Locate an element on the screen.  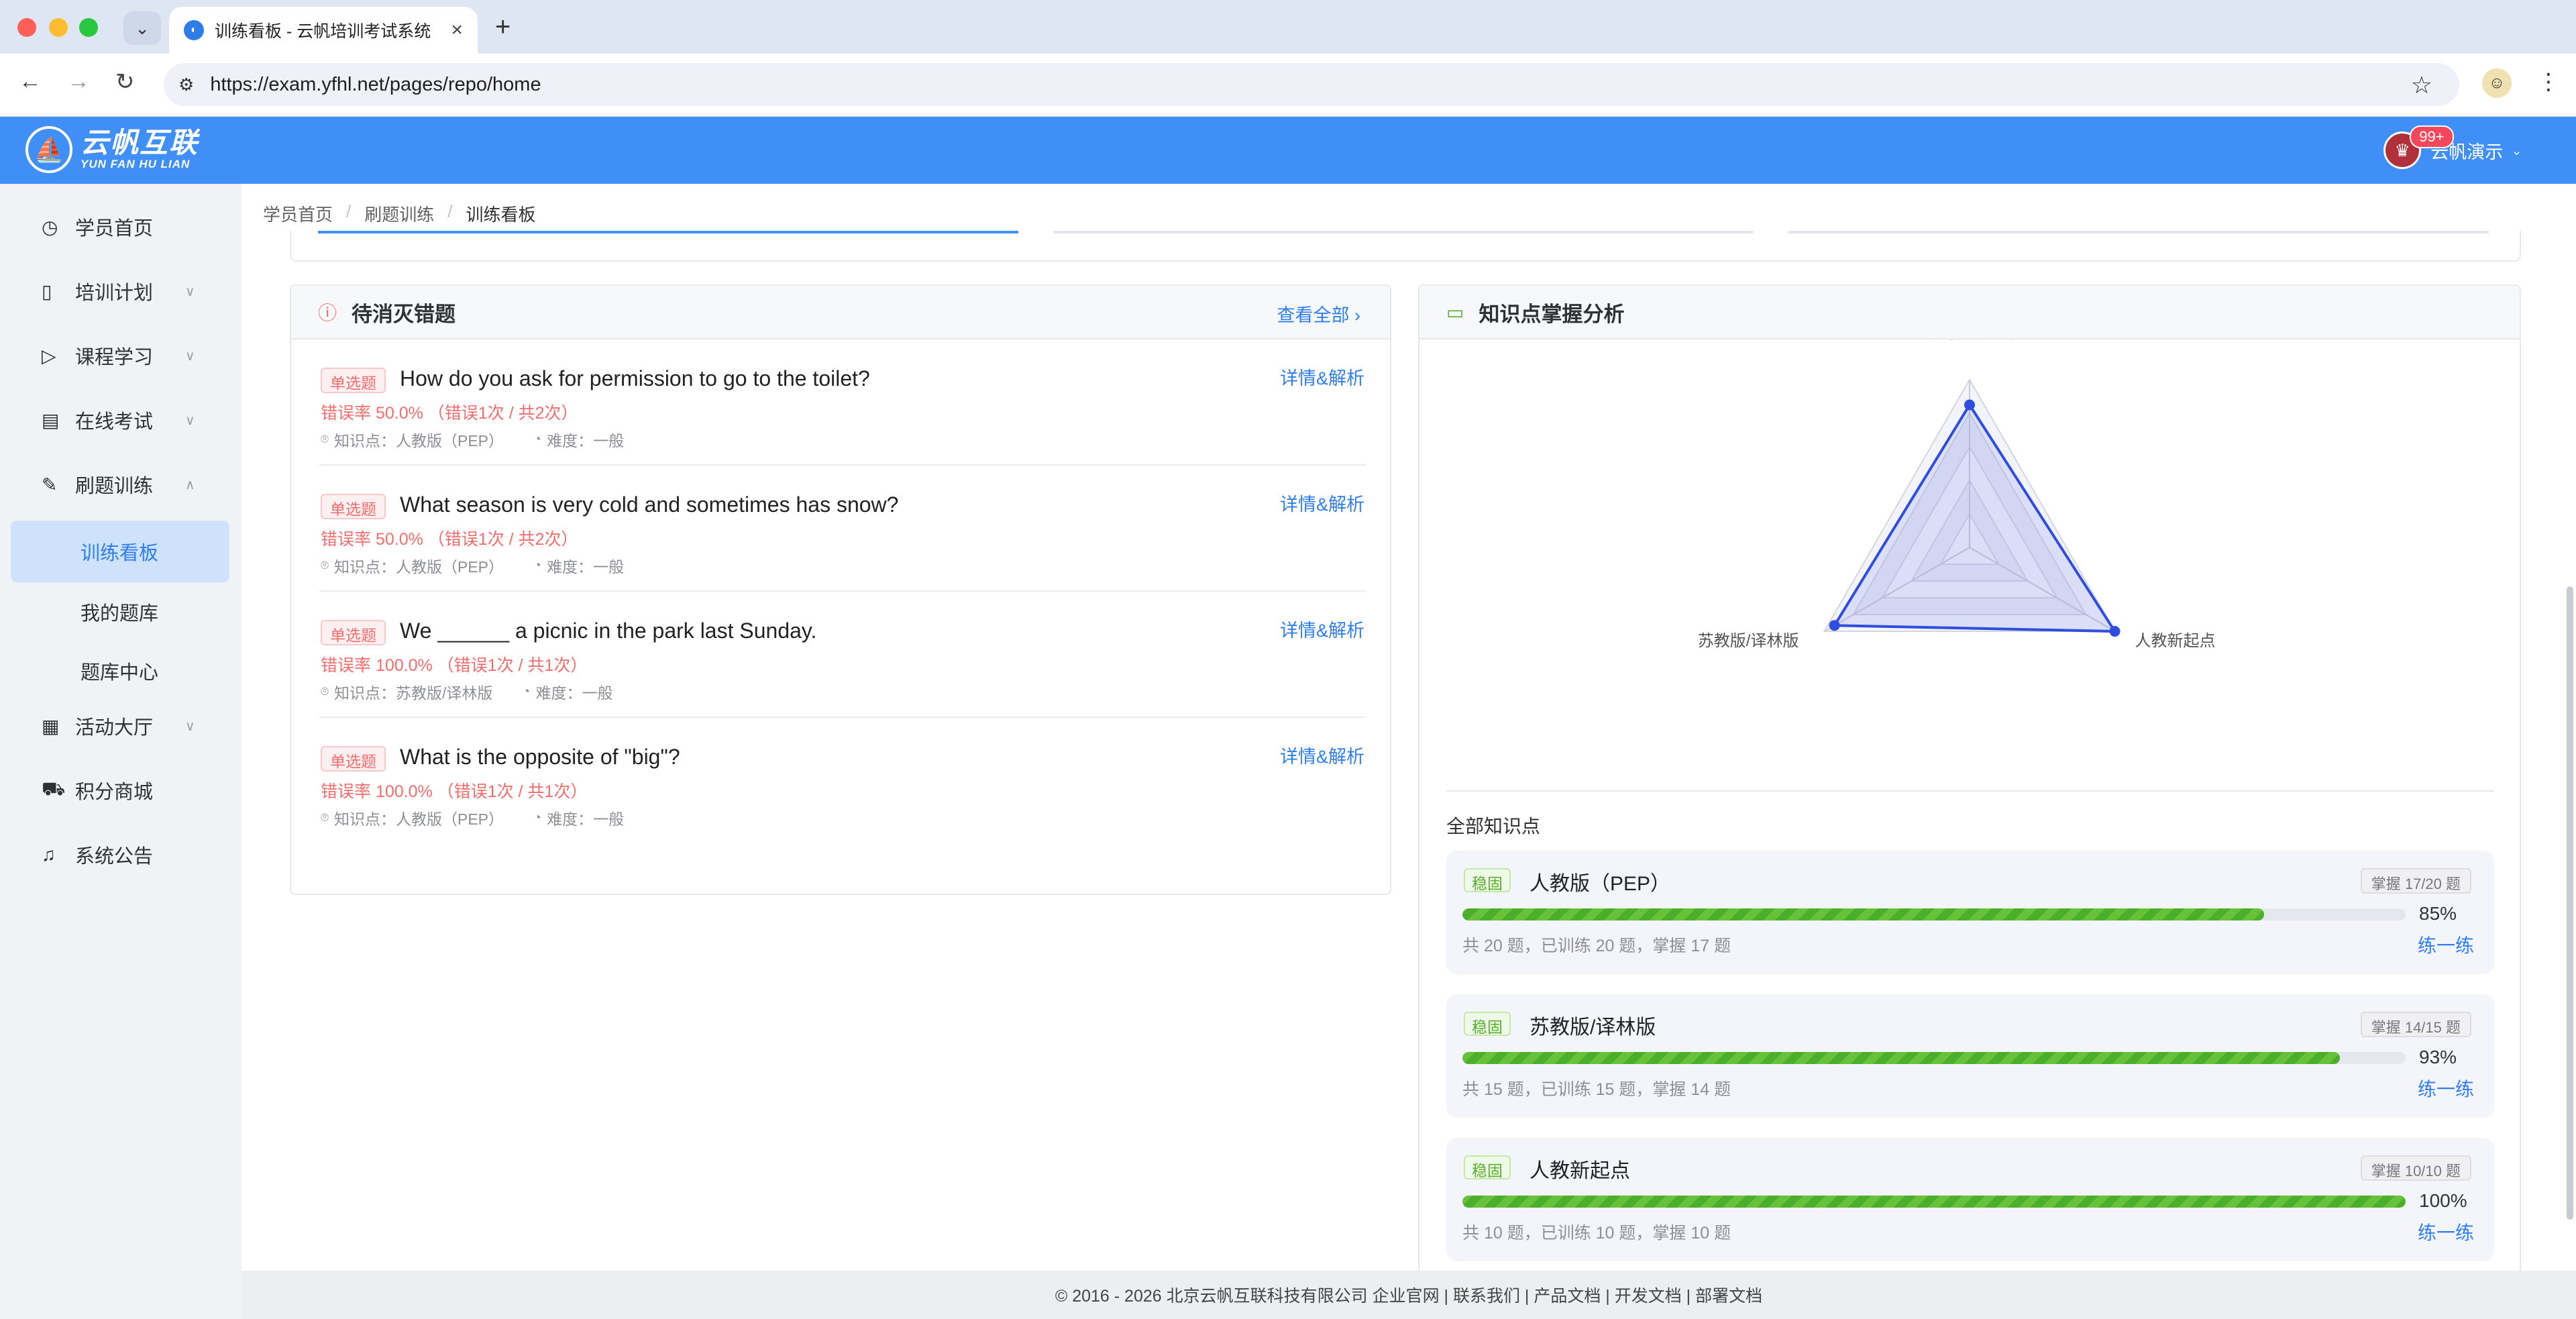
mastery-count-badge: 掌握 17/20 题 is located at coordinates (2415, 881).